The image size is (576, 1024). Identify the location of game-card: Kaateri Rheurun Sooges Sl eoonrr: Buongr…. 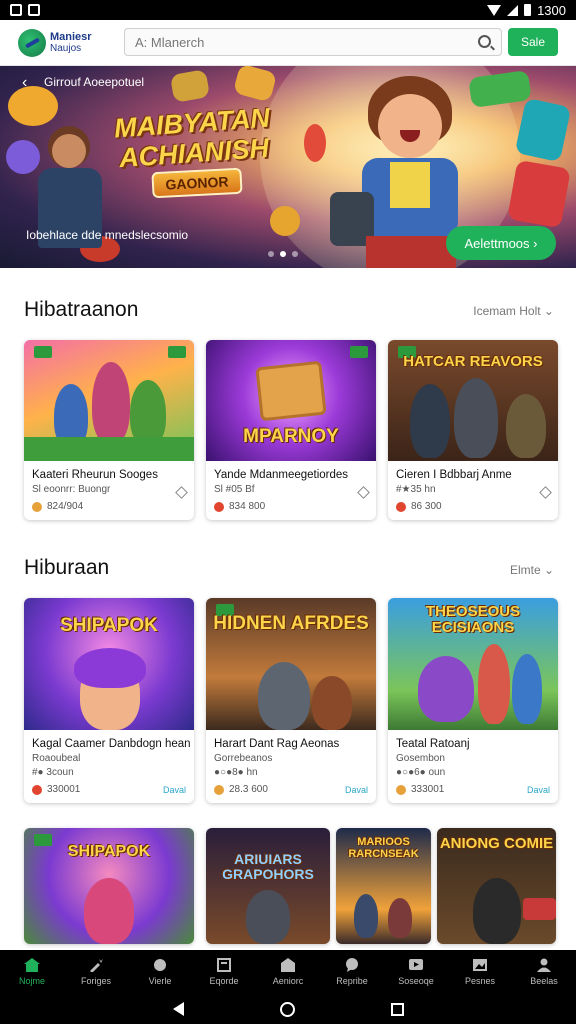
(109, 430).